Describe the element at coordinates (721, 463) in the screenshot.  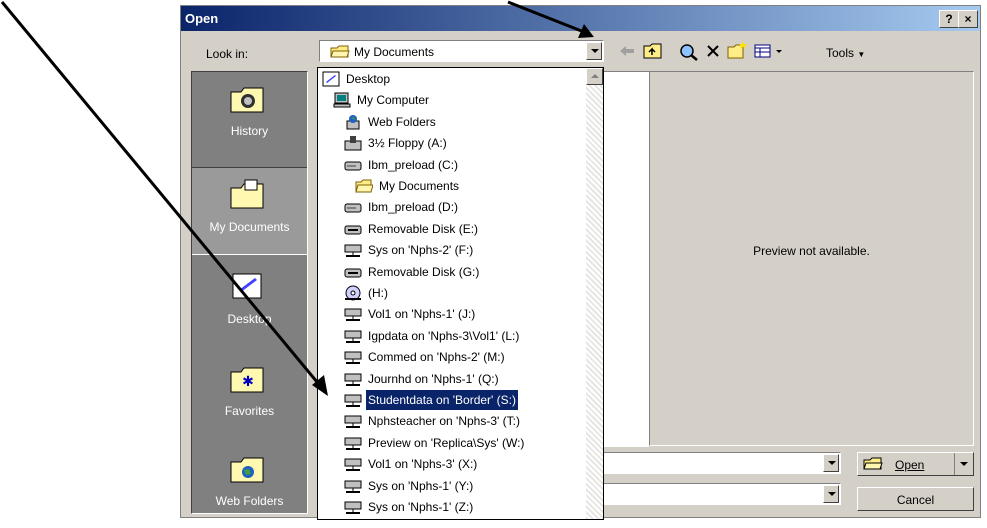
I see `file-name-input` at that location.